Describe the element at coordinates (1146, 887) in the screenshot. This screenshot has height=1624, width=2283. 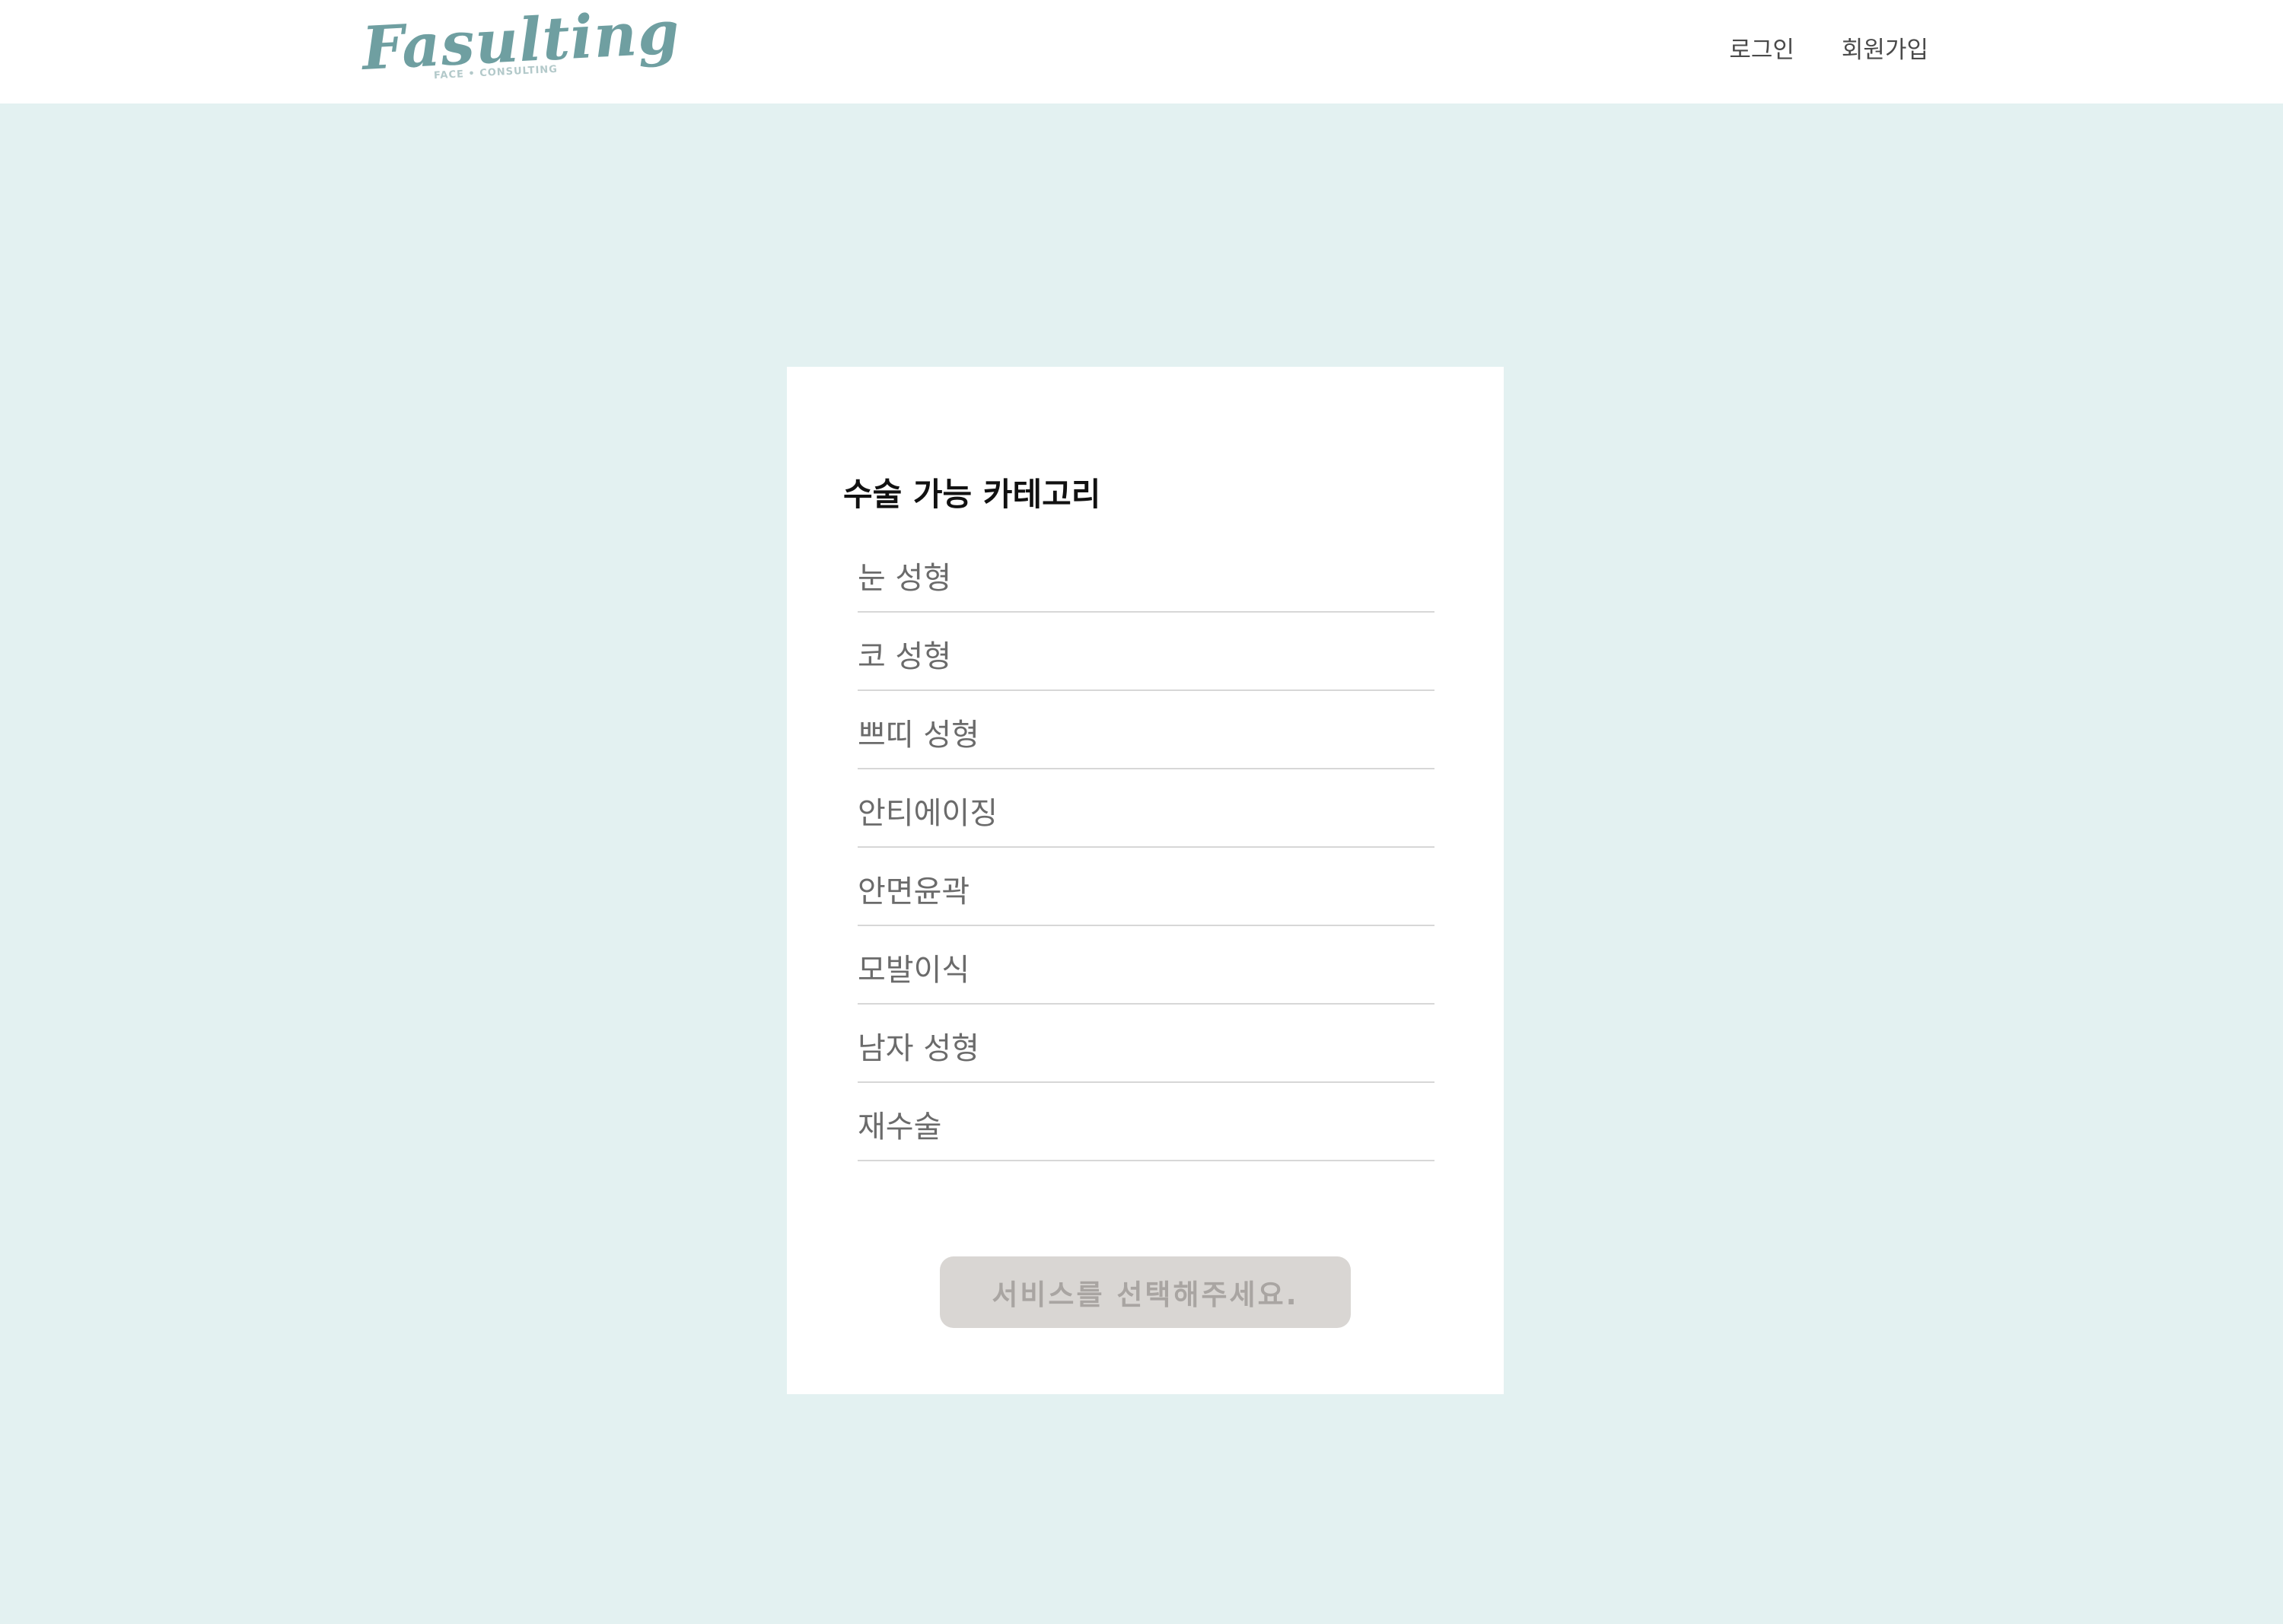
I see `category-item-facial-contour: 안면윤곽` at that location.